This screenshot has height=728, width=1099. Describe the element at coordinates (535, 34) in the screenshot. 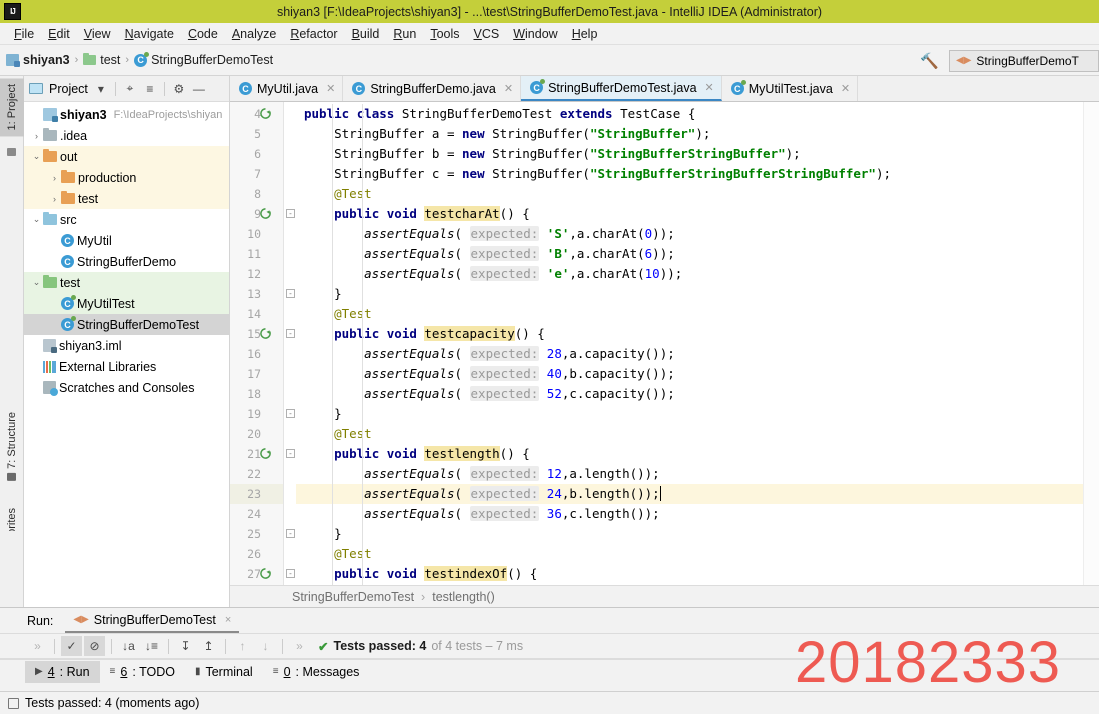

I see `menu-item-window: Window` at that location.